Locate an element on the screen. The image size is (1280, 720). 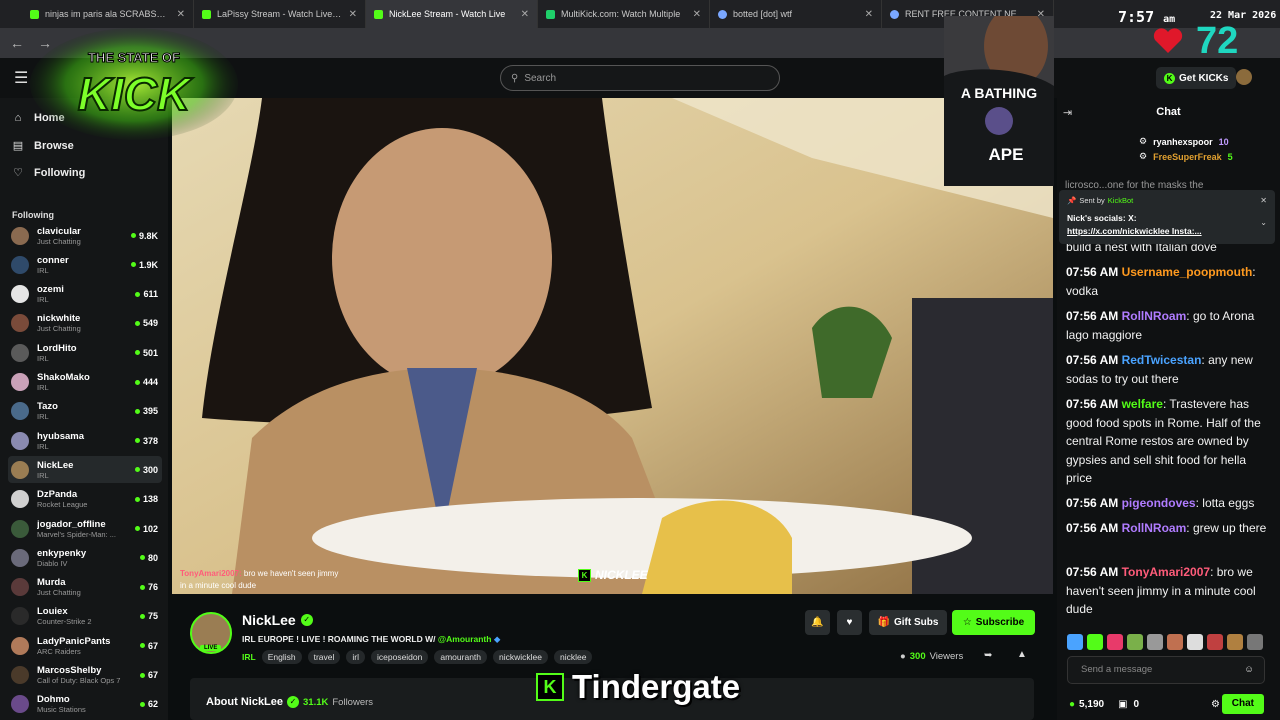
user-avatar is located at coordinates (1244, 77).